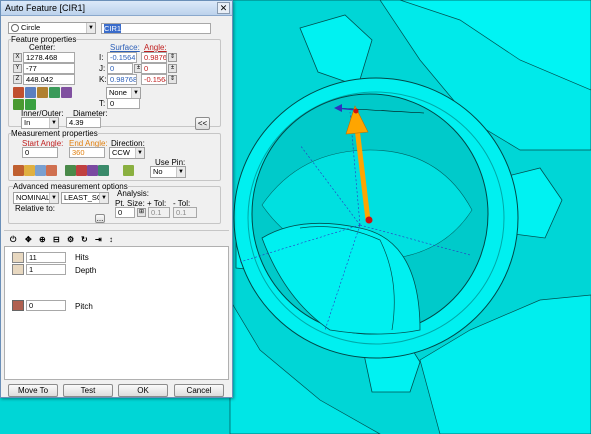  Describe the element at coordinates (154, 79) in the screenshot. I see `angle-k-field: -0.1564` at that location.